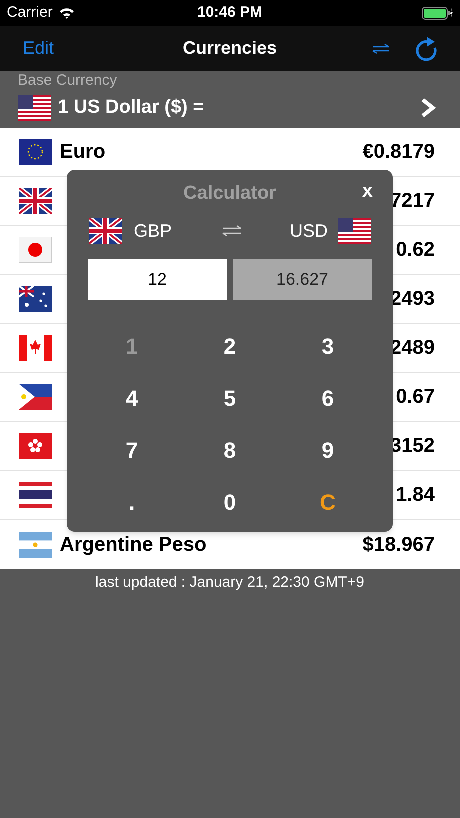 The height and width of the screenshot is (818, 460). Describe the element at coordinates (83, 152) in the screenshot. I see `currency-name: Euro` at that location.